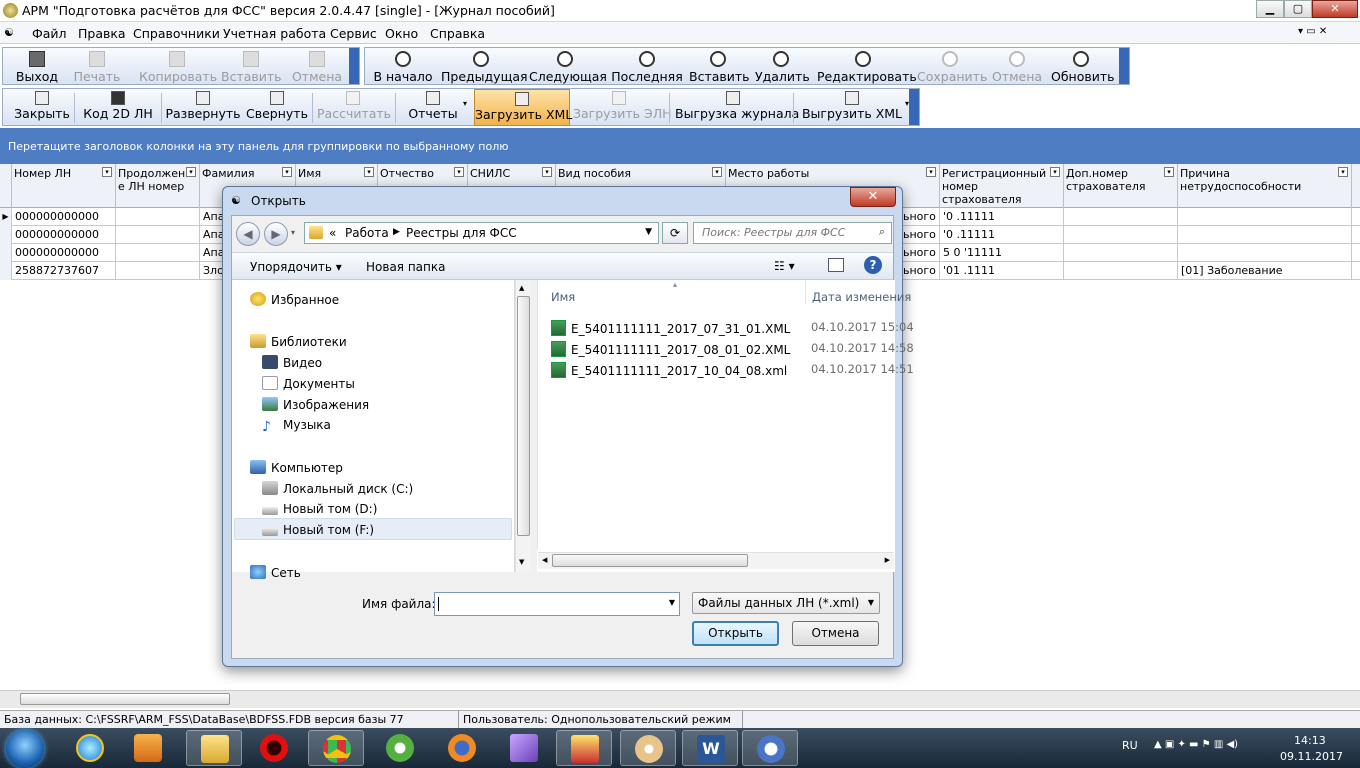 This screenshot has height=768, width=1360. What do you see at coordinates (882, 232) in the screenshot?
I see `search-icon: ⌕` at bounding box center [882, 232].